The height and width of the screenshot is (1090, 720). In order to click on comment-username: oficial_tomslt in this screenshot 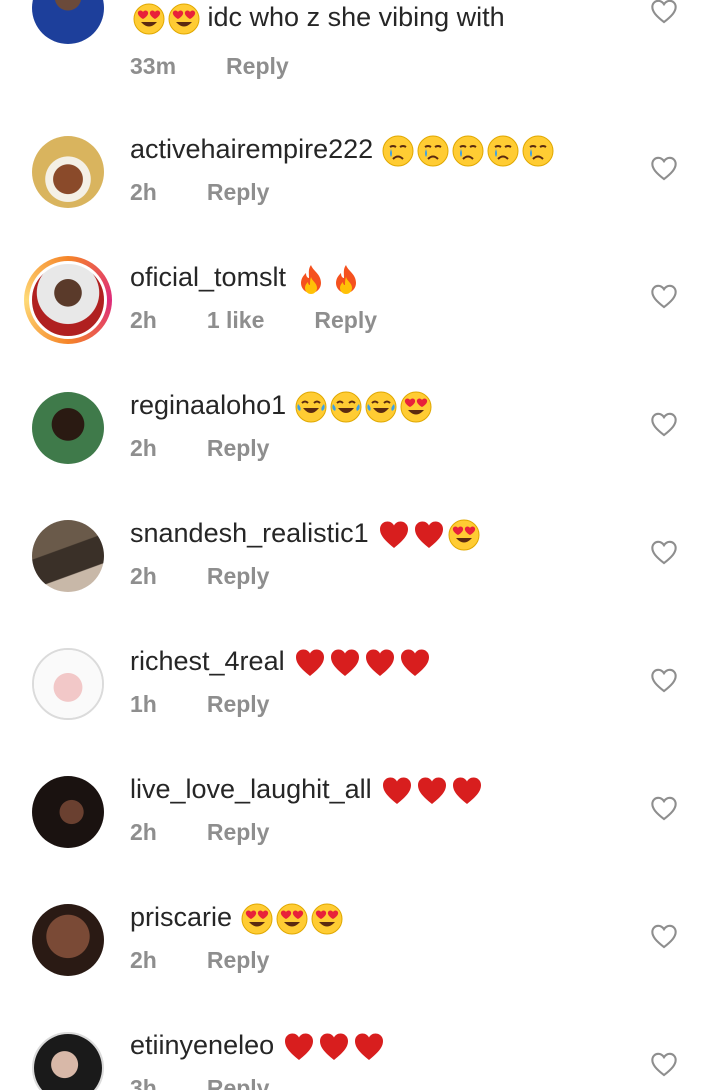, I will do `click(208, 277)`.